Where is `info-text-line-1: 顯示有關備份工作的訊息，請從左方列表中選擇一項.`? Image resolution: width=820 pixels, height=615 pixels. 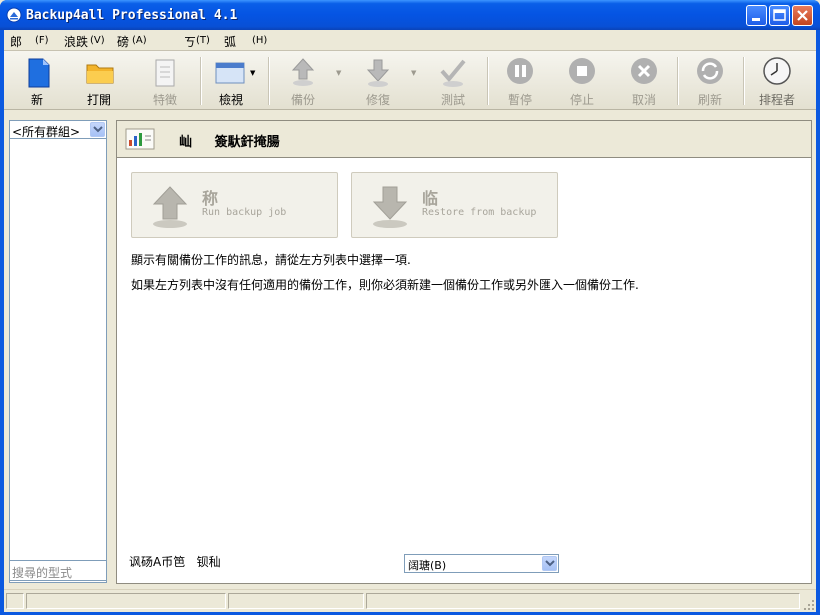 info-text-line-1: 顯示有關備份工作的訊息，請從左方列表中選擇一項. is located at coordinates (271, 260).